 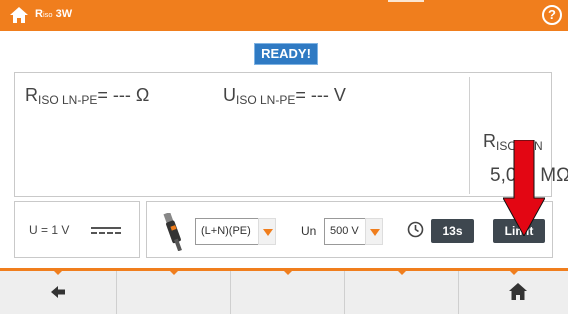 What do you see at coordinates (77, 229) in the screenshot?
I see `voltage-box: U = 1 V` at bounding box center [77, 229].